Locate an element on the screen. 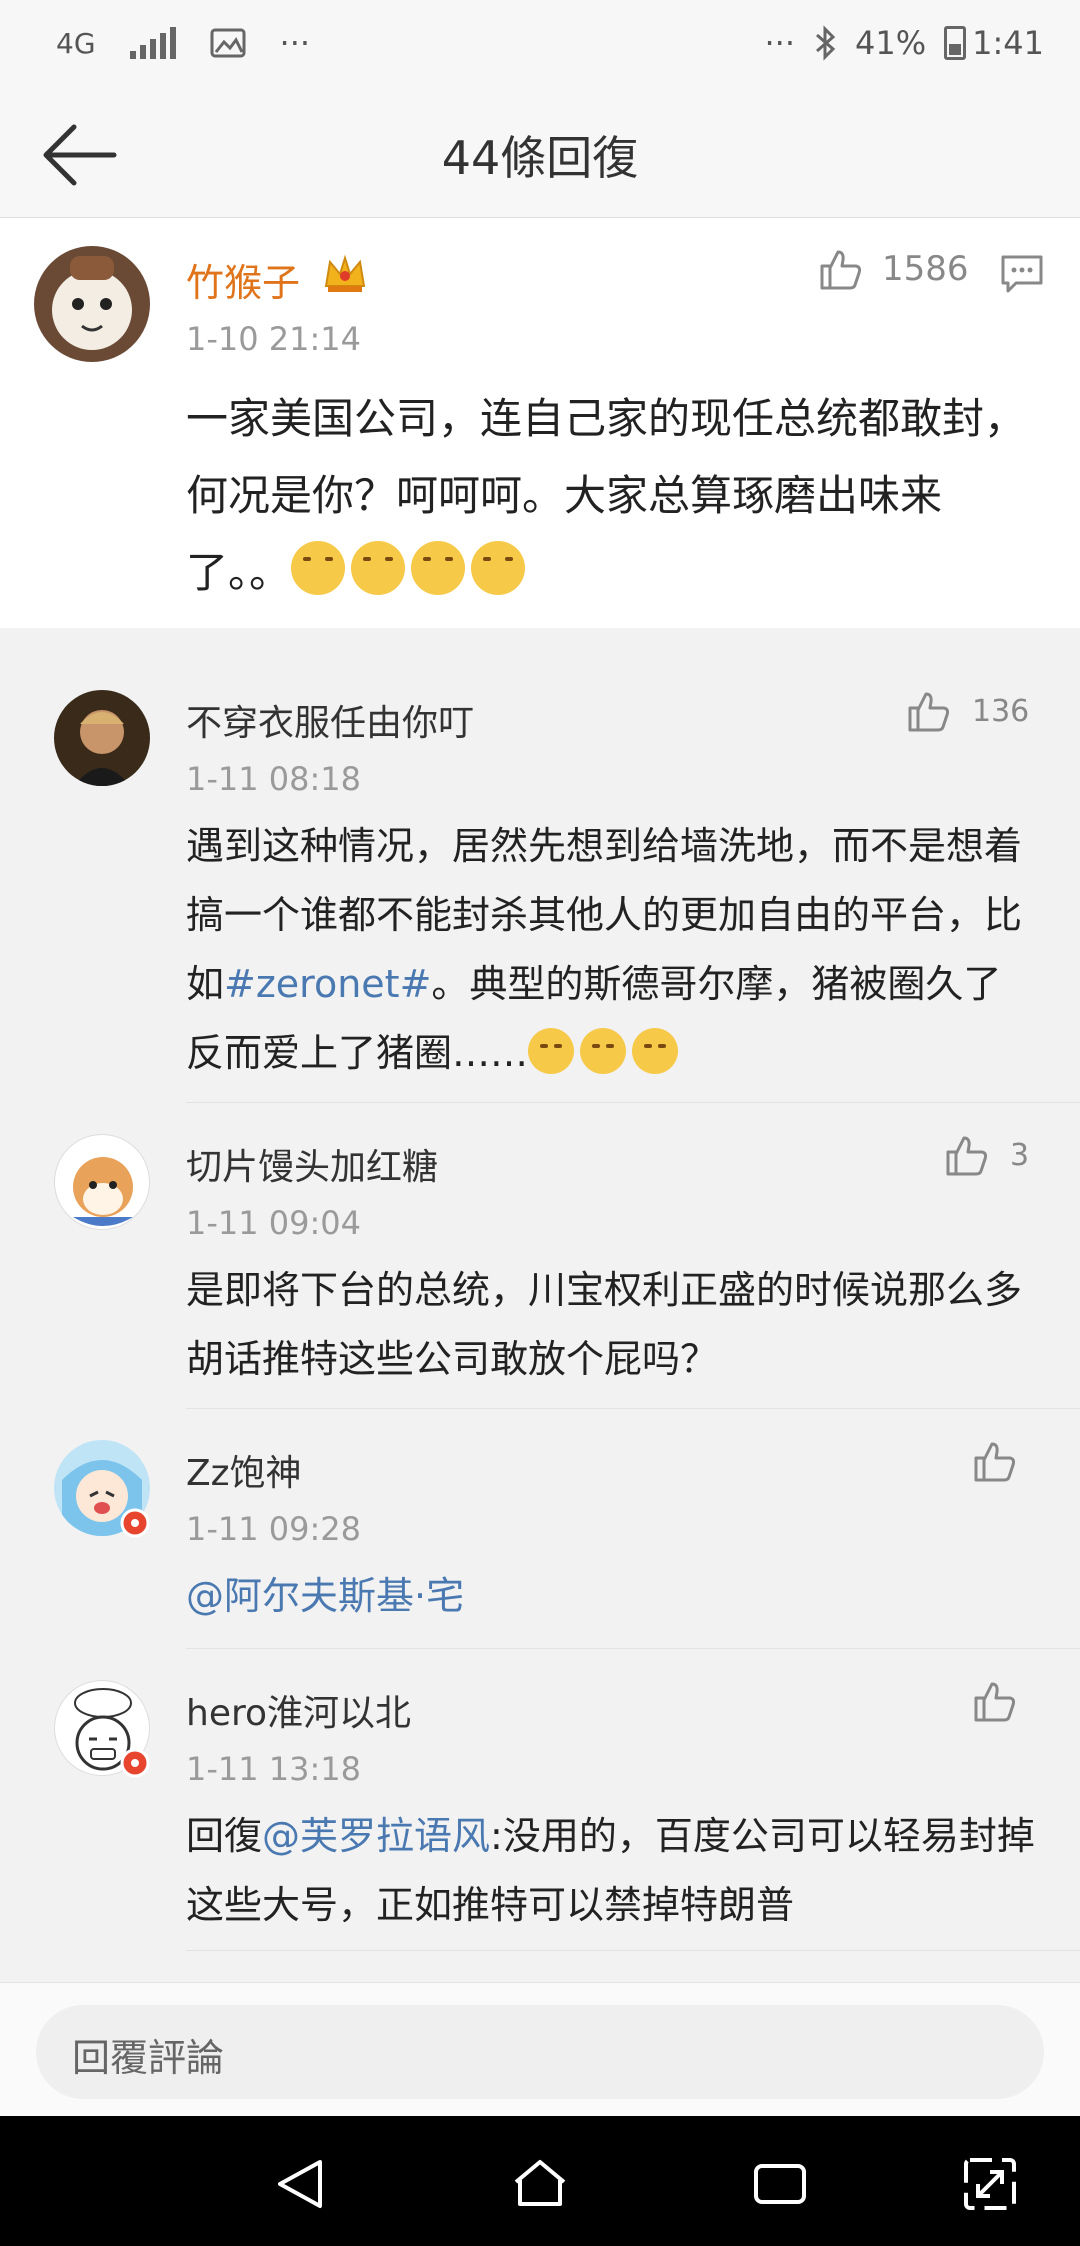  more-status-icon: ··· is located at coordinates (780, 43).